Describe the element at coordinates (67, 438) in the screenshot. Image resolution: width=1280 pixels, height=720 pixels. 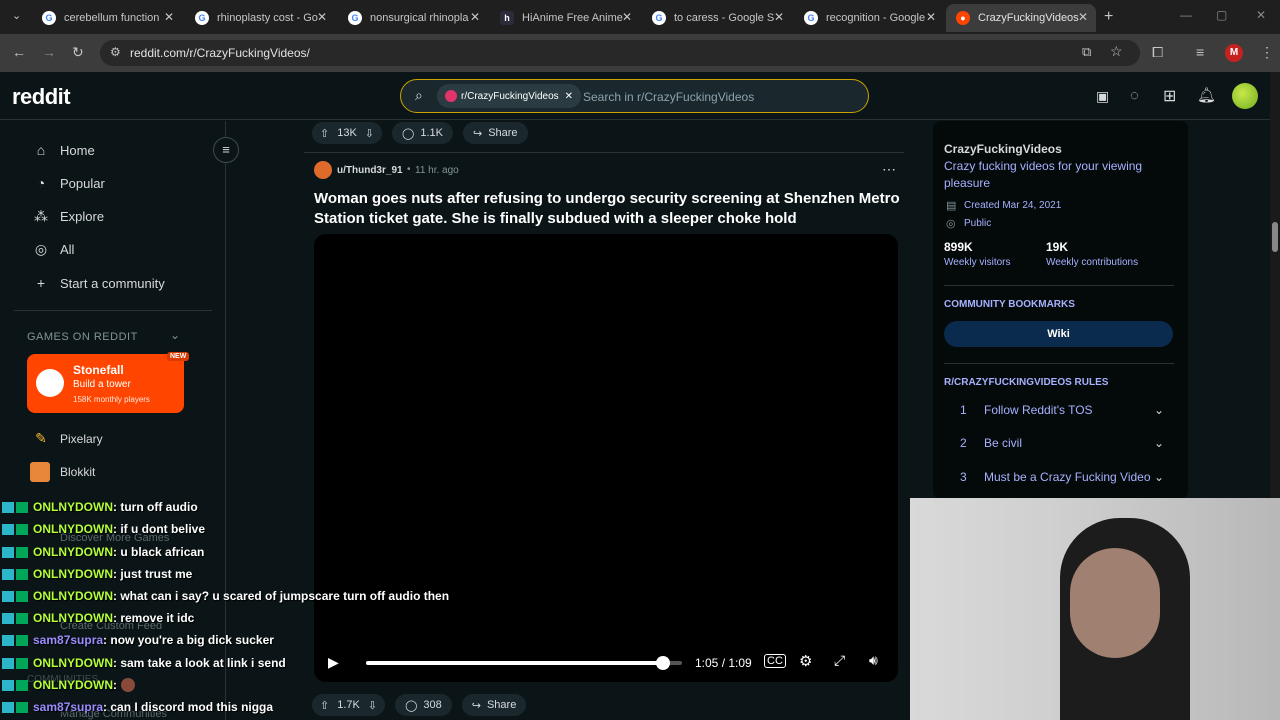
I see `sidebar-game-pixelary: ✎ Pixelary` at that location.